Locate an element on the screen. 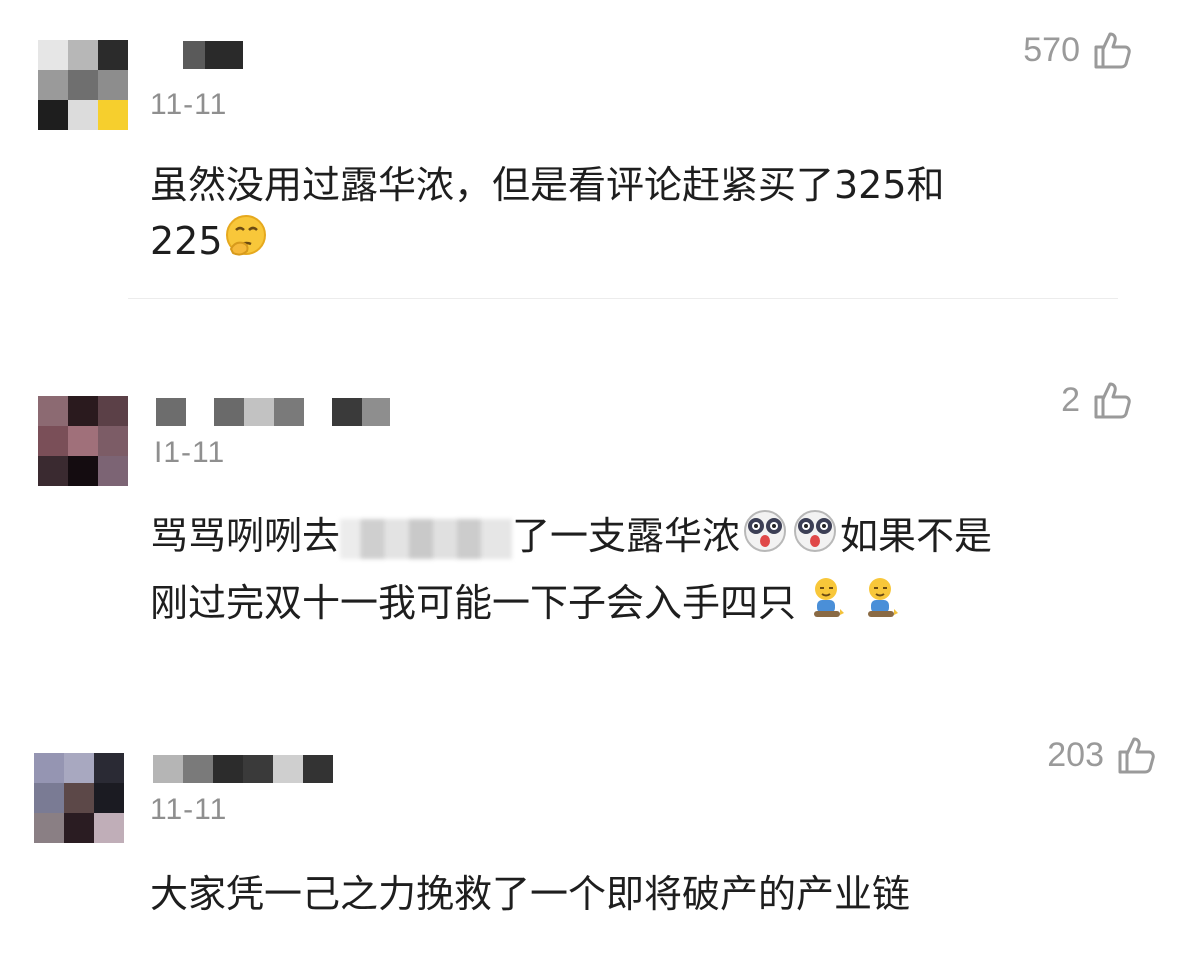 This screenshot has width=1182, height=970. like-button: 2 is located at coordinates (1096, 400).